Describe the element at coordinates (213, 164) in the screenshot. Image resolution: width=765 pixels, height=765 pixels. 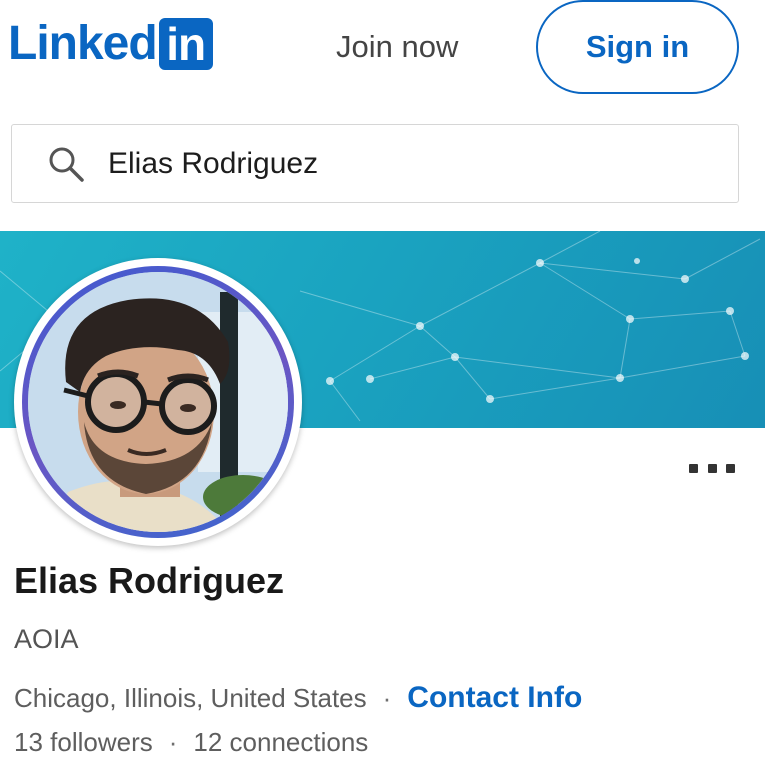
I see `search-input: Elias Rodriguez` at that location.